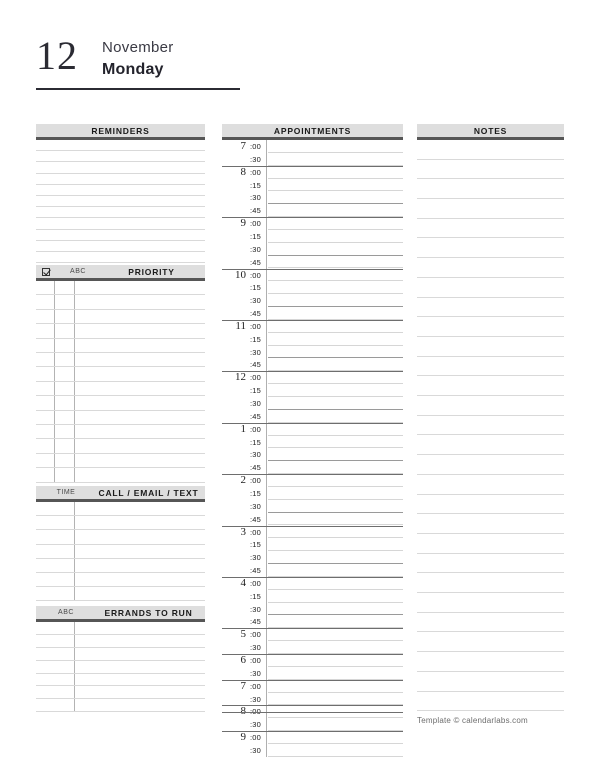 The width and height of the screenshot is (600, 777). Describe the element at coordinates (312, 532) in the screenshot. I see `appointment-slot: 3:00` at that location.